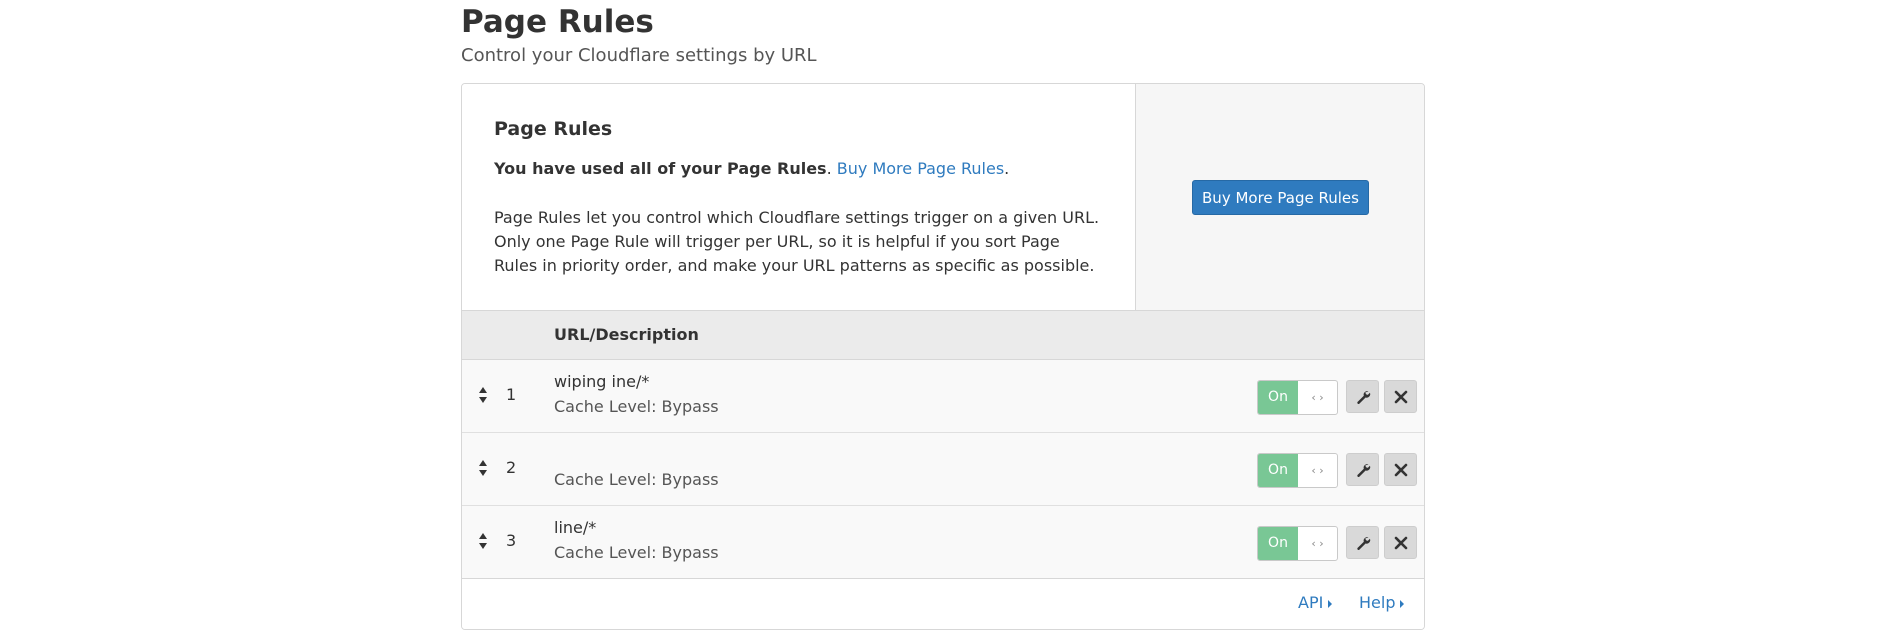 This screenshot has height=643, width=1879. I want to click on rule-number: 1, so click(511, 394).